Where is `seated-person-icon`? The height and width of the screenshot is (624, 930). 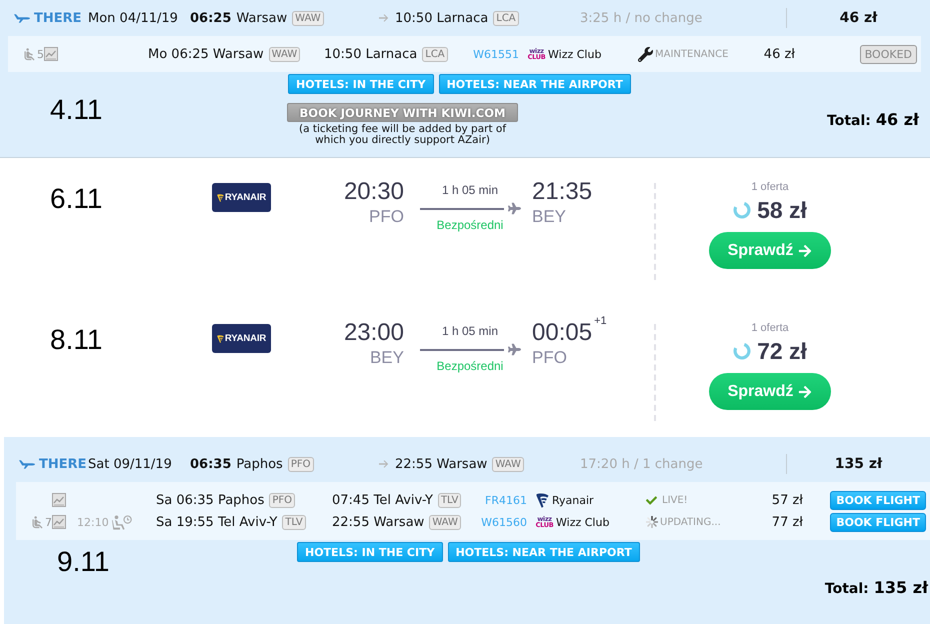 seated-person-icon is located at coordinates (29, 54).